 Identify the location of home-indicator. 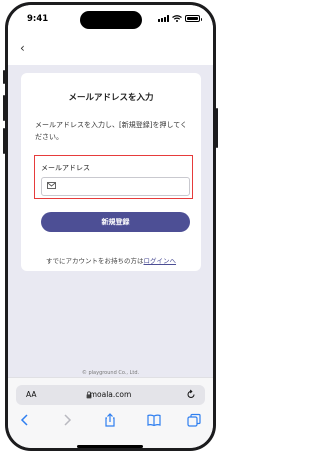
(110, 446).